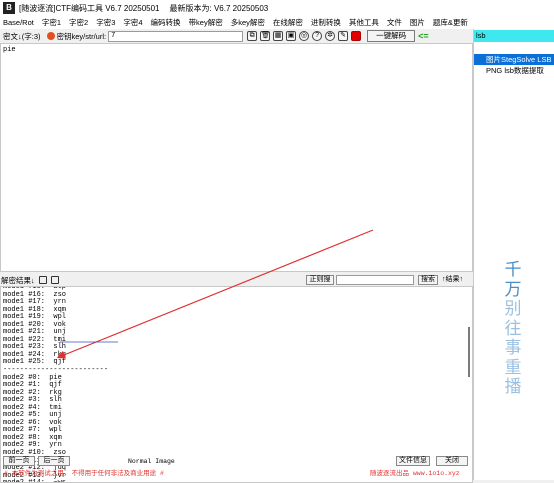 The height and width of the screenshot is (483, 554). I want to click on motto-char: 事, so click(513, 348).